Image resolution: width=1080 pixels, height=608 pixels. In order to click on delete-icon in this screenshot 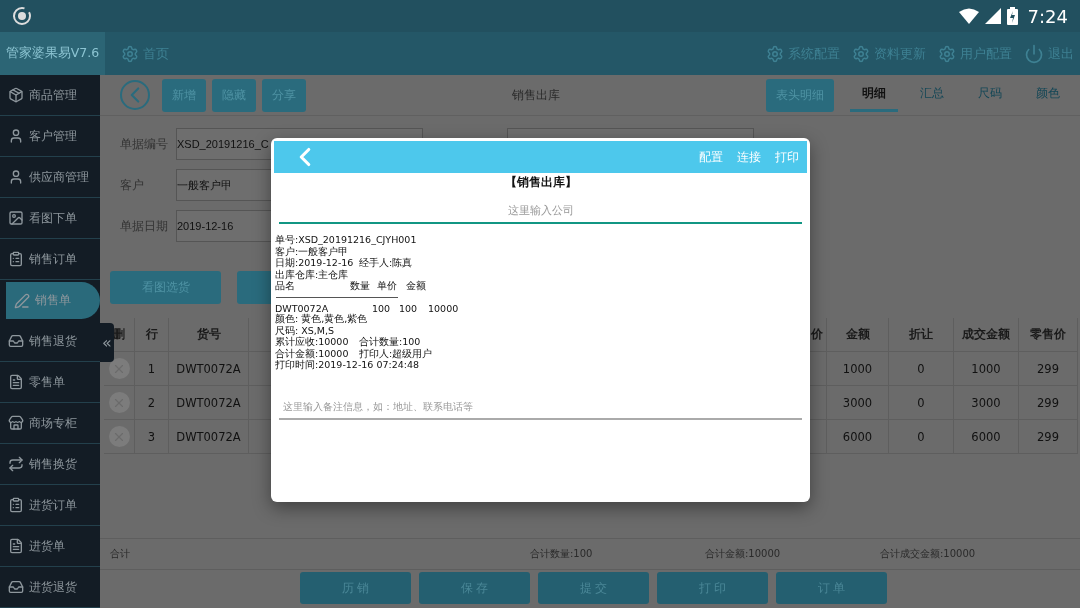, I will do `click(119, 368)`.